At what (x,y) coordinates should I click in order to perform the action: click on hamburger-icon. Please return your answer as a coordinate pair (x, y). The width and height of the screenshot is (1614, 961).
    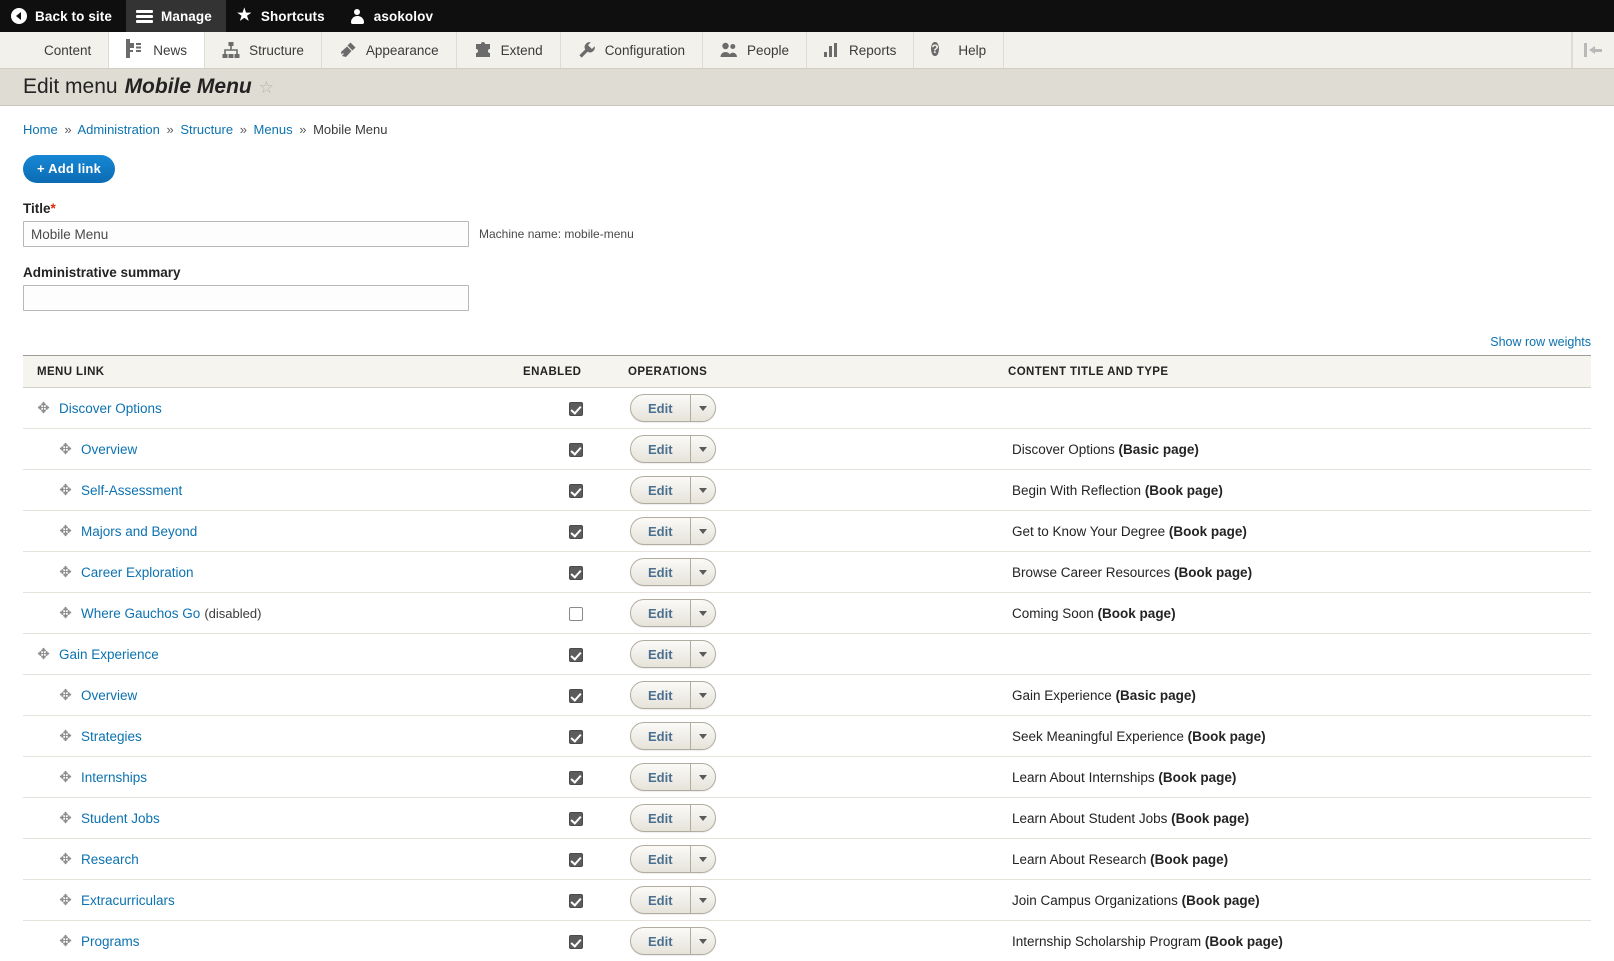
    Looking at the image, I should click on (144, 16).